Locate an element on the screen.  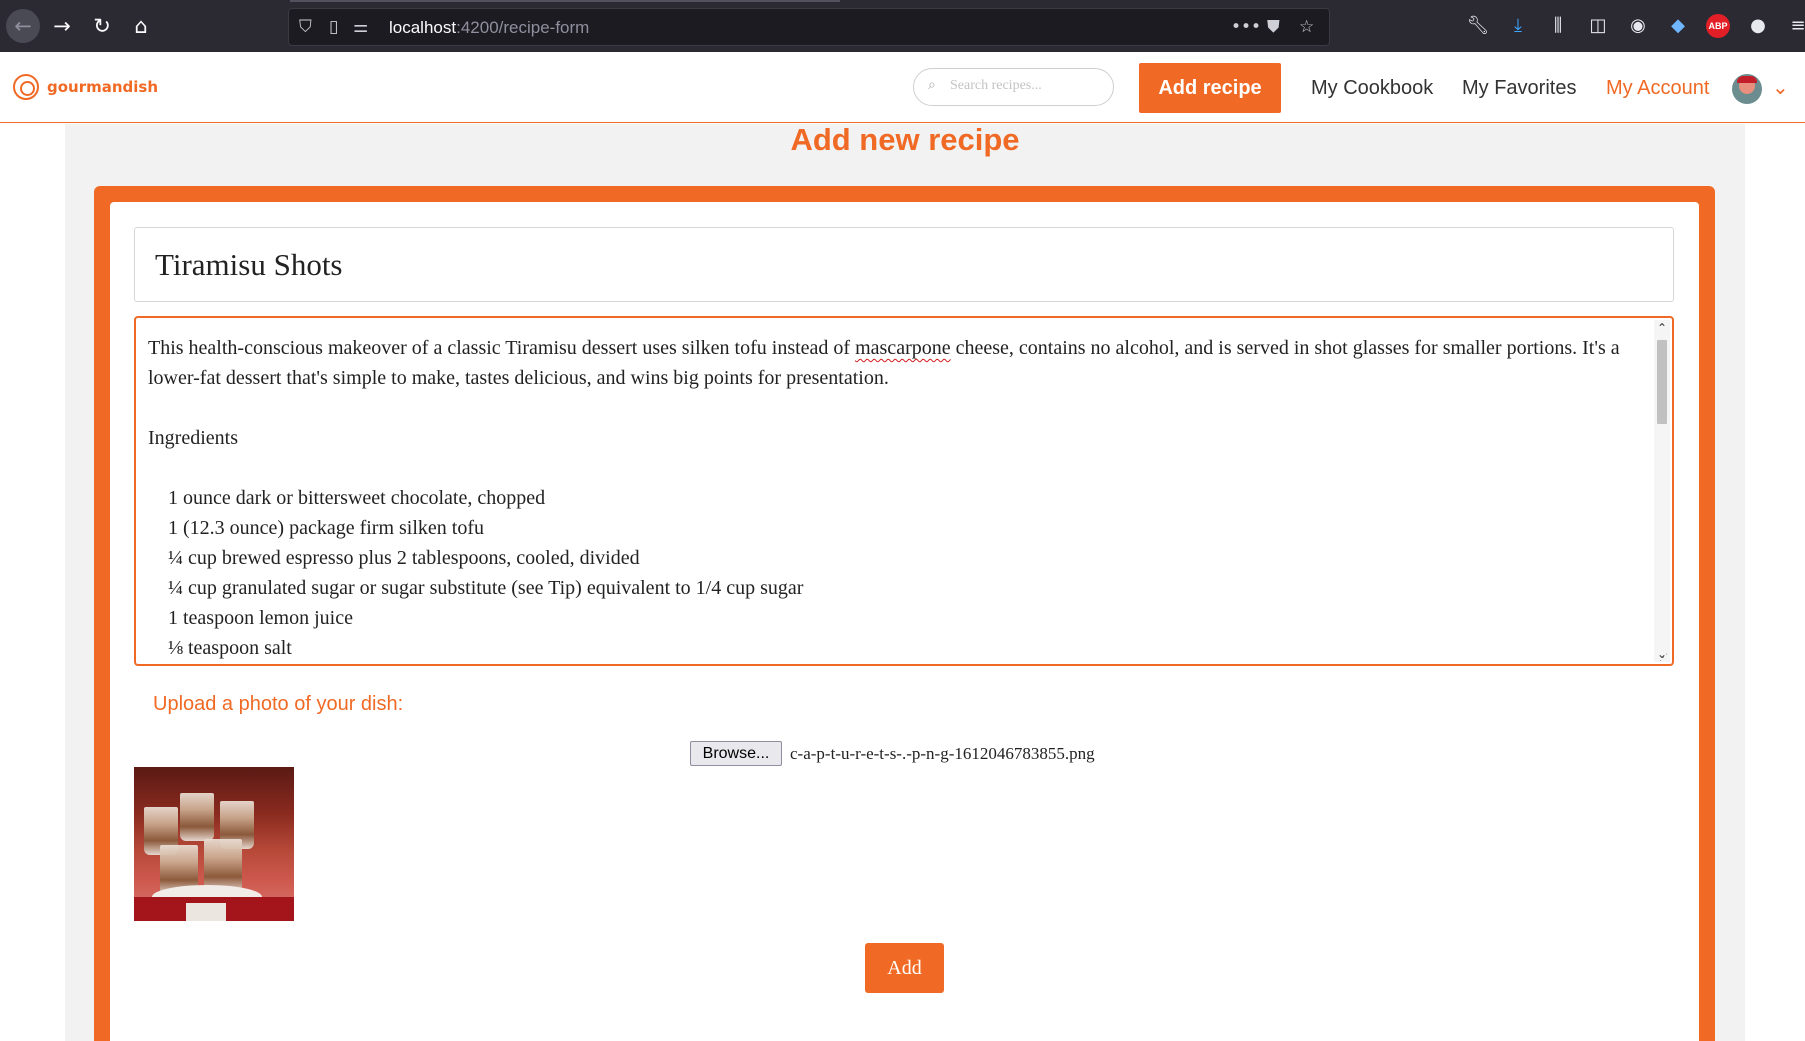
forward-arrow-icon: → is located at coordinates (62, 26).